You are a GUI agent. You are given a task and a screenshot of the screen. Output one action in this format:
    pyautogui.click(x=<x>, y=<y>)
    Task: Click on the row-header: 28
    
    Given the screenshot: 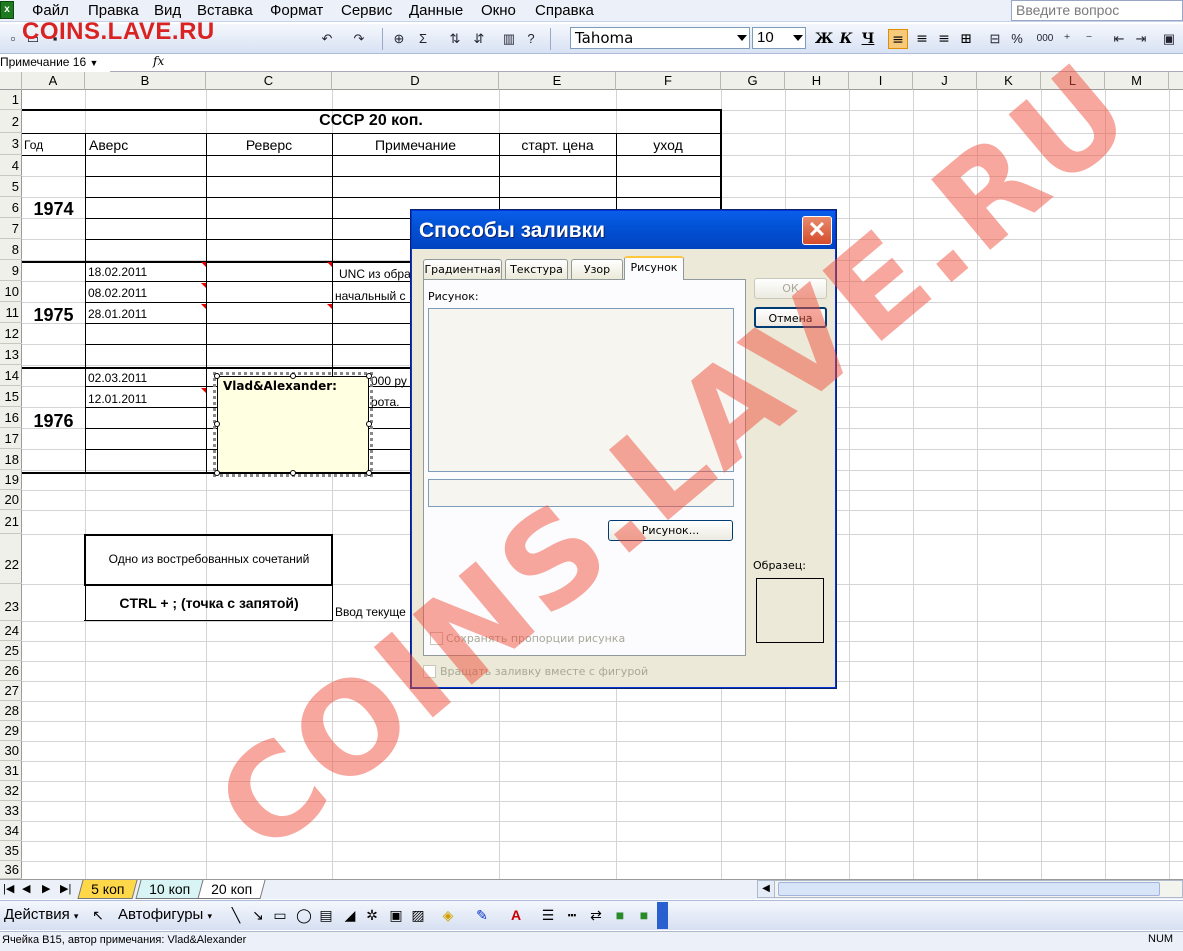 What is the action you would take?
    pyautogui.click(x=11, y=711)
    